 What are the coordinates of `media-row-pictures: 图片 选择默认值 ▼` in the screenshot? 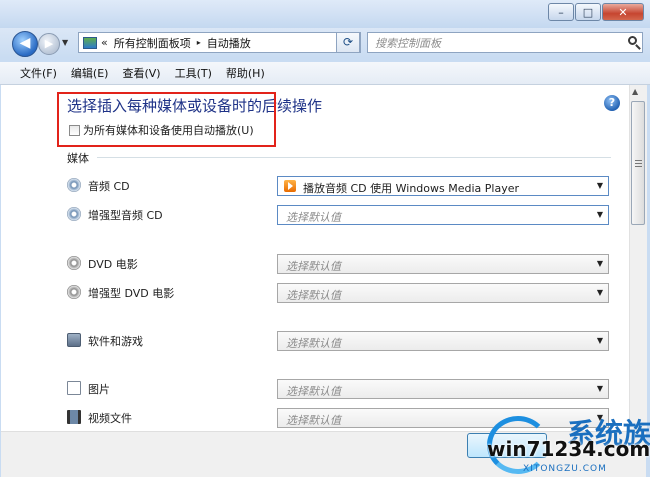 It's located at (341, 389).